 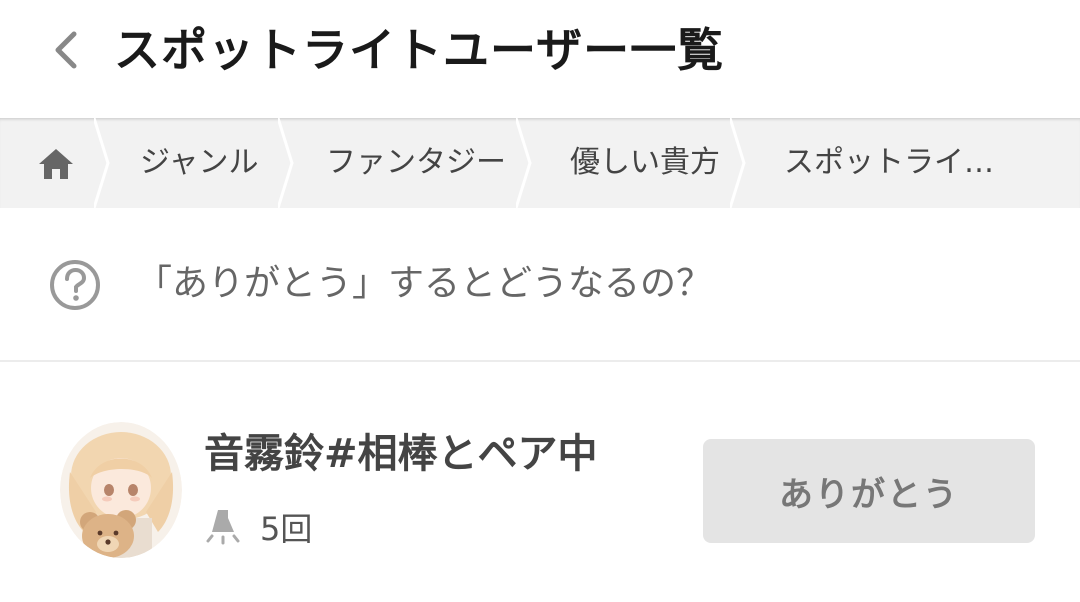 I want to click on user-name: 音霧鈴#相棒とペア中, so click(x=401, y=454).